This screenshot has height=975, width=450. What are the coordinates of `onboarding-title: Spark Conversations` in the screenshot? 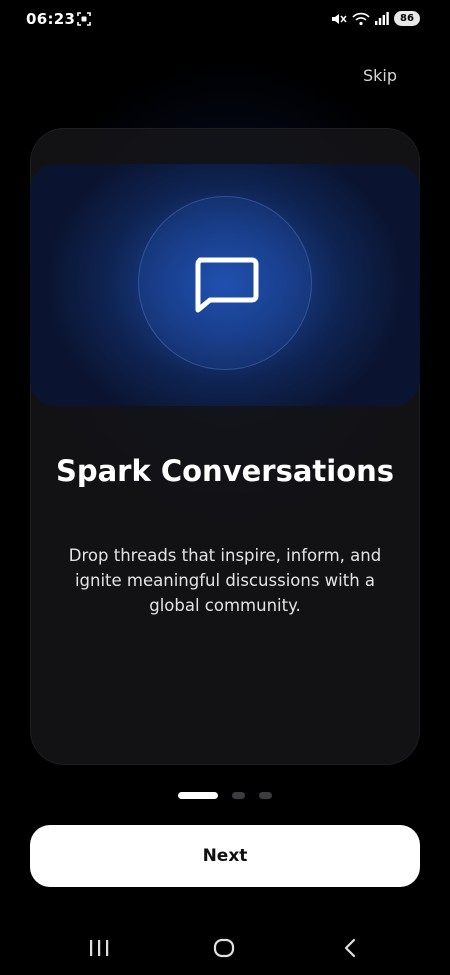 It's located at (225, 471).